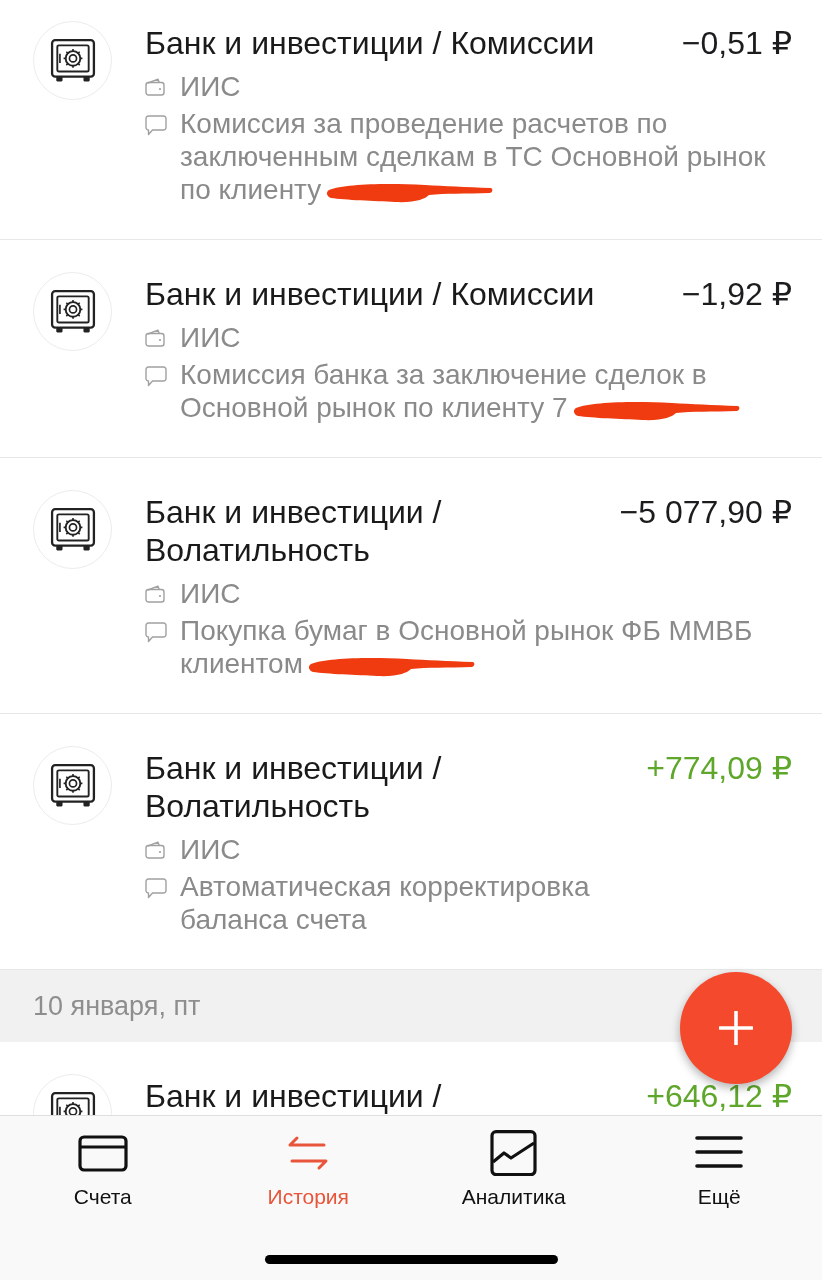  What do you see at coordinates (736, 294) in the screenshot?
I see `transaction-amount: −1,92 ₽` at bounding box center [736, 294].